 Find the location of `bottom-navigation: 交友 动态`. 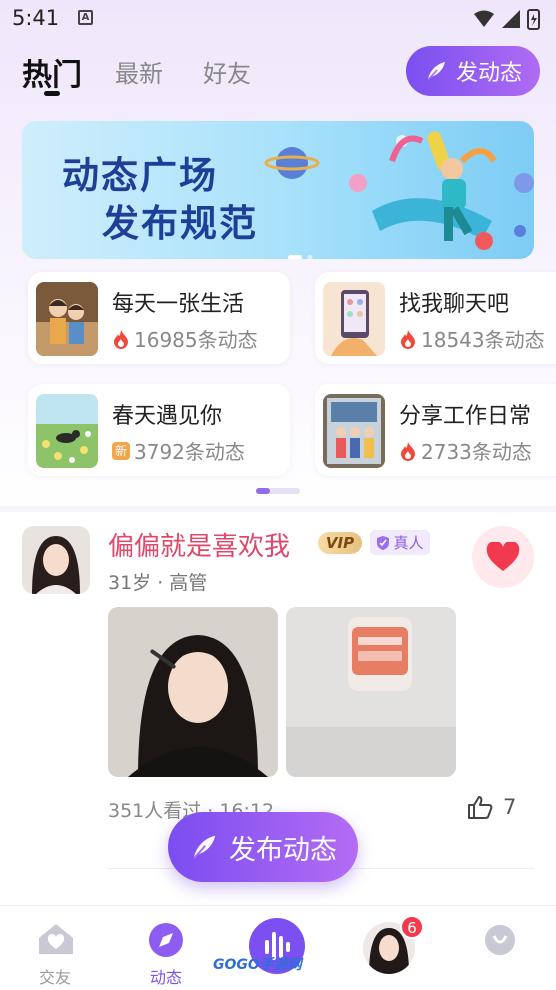

bottom-navigation: 交友 动态 is located at coordinates (278, 947).